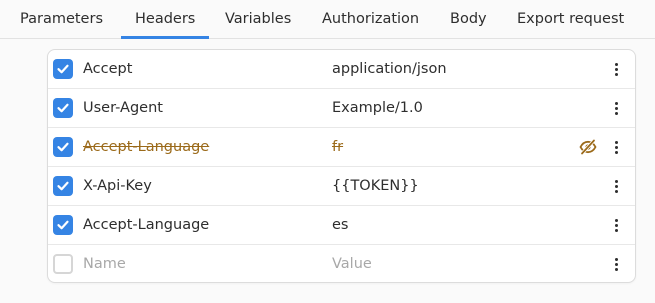  What do you see at coordinates (452, 225) in the screenshot?
I see `header-value-field: es` at bounding box center [452, 225].